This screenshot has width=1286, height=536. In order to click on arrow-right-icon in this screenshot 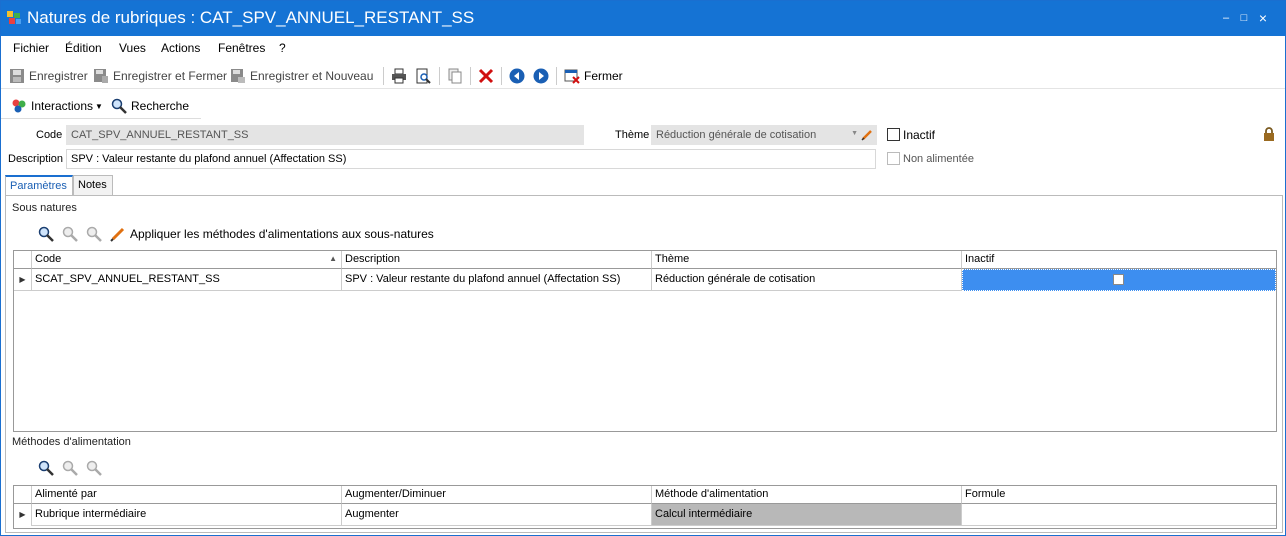, I will do `click(541, 76)`.